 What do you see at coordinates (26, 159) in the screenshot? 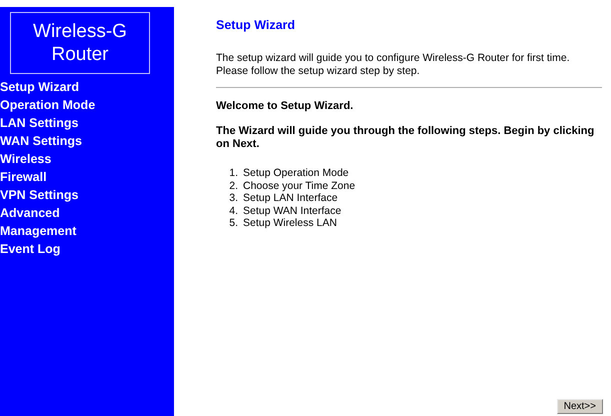
I see `sidebar-link: Wireless` at bounding box center [26, 159].